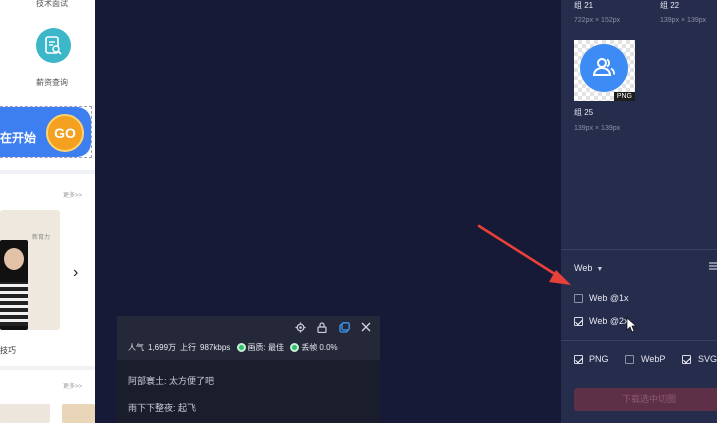  I want to click on gear-icon, so click(300, 329).